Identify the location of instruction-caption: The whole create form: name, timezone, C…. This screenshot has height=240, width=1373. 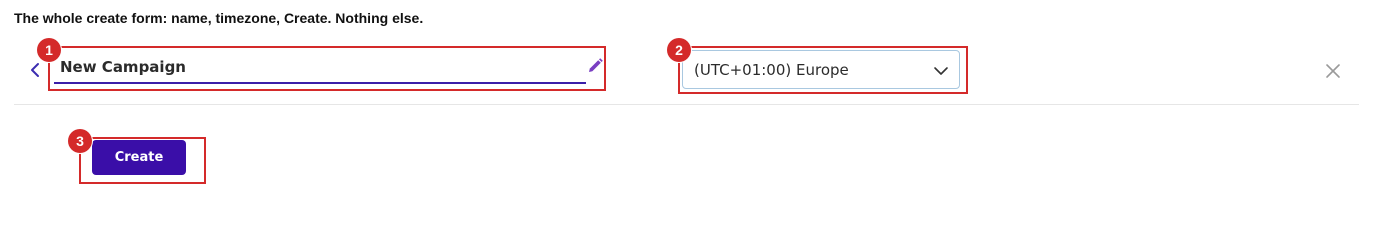
(219, 18).